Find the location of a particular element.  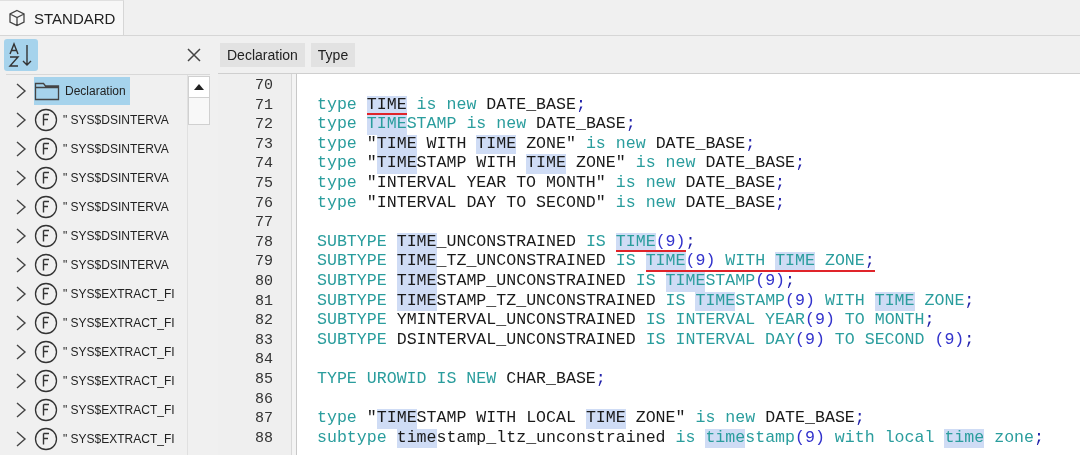

tab: STANDARD is located at coordinates (62, 17).